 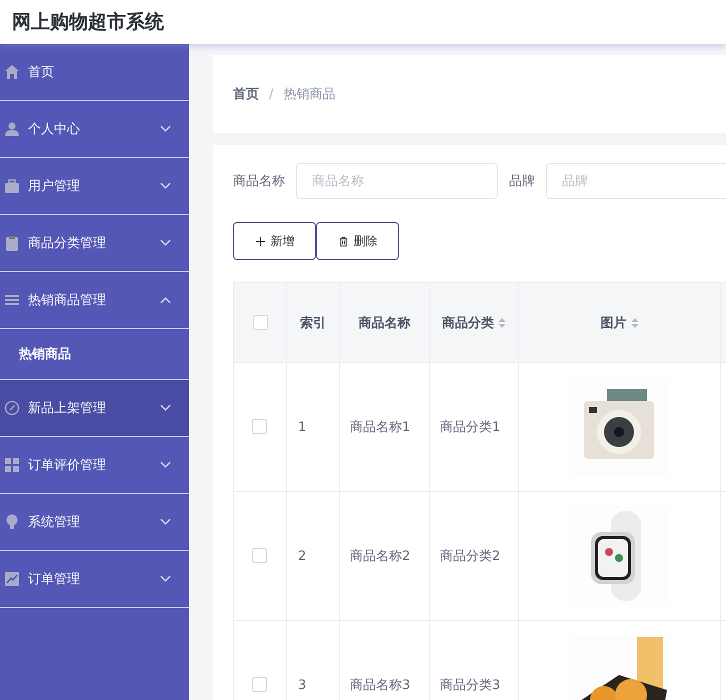 I want to click on clipboard-icon, so click(x=12, y=243).